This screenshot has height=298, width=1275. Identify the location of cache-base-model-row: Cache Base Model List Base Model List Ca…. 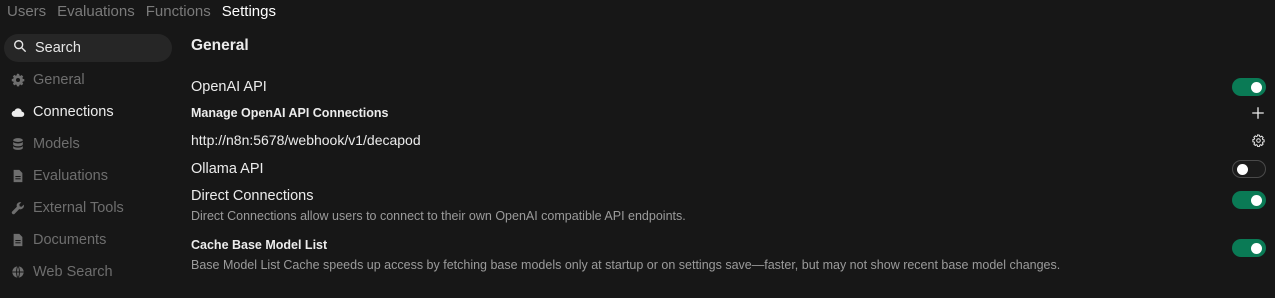
(728, 253).